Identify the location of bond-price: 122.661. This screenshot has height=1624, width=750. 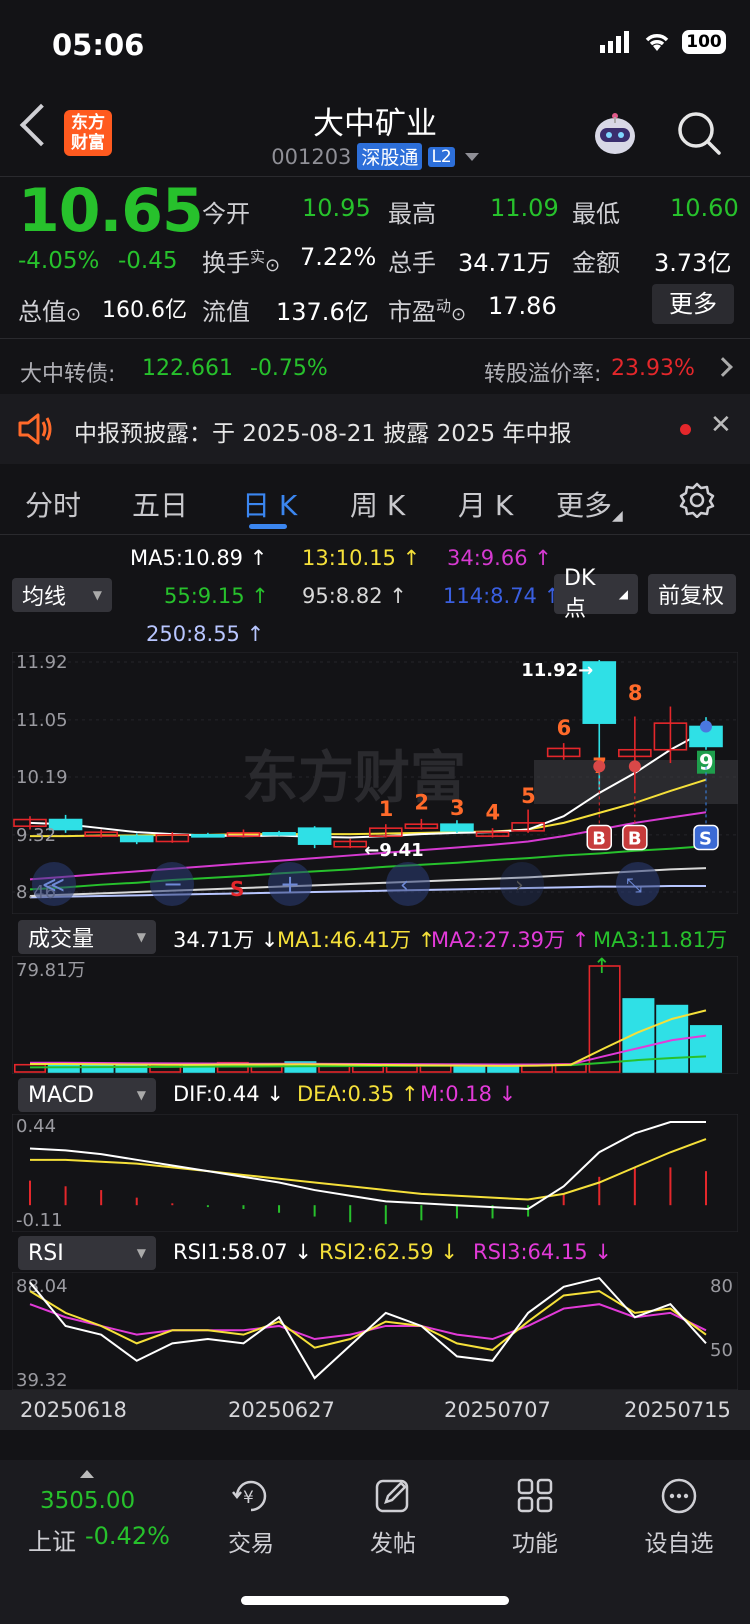
(187, 368).